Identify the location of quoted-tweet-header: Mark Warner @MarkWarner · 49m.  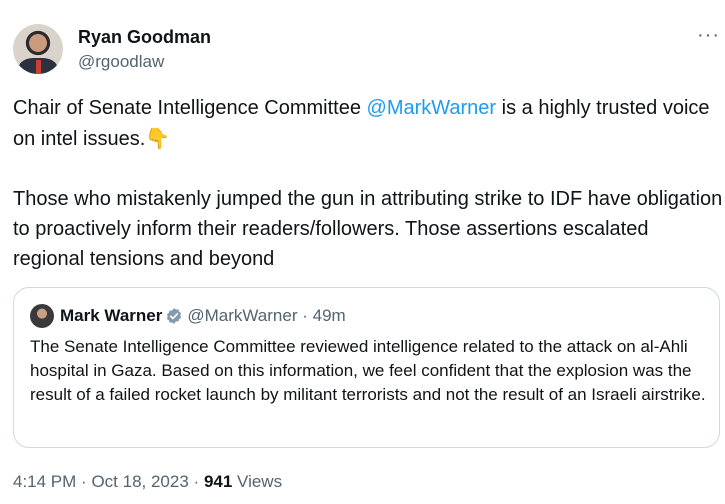
(203, 316).